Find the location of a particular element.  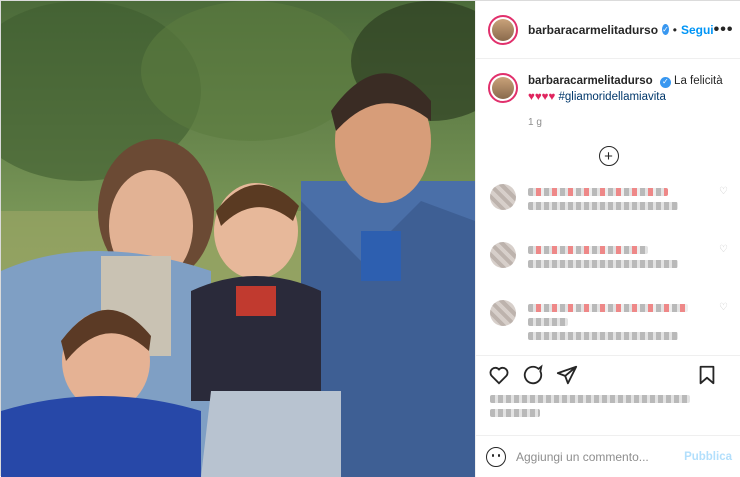

caption-hearts: ♥♥♥♥ is located at coordinates (542, 97).